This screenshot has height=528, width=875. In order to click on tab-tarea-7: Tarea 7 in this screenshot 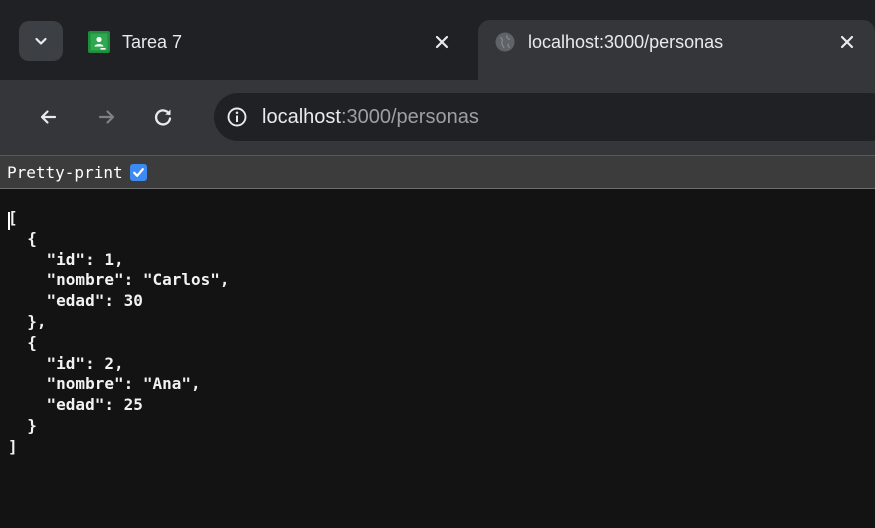, I will do `click(268, 50)`.